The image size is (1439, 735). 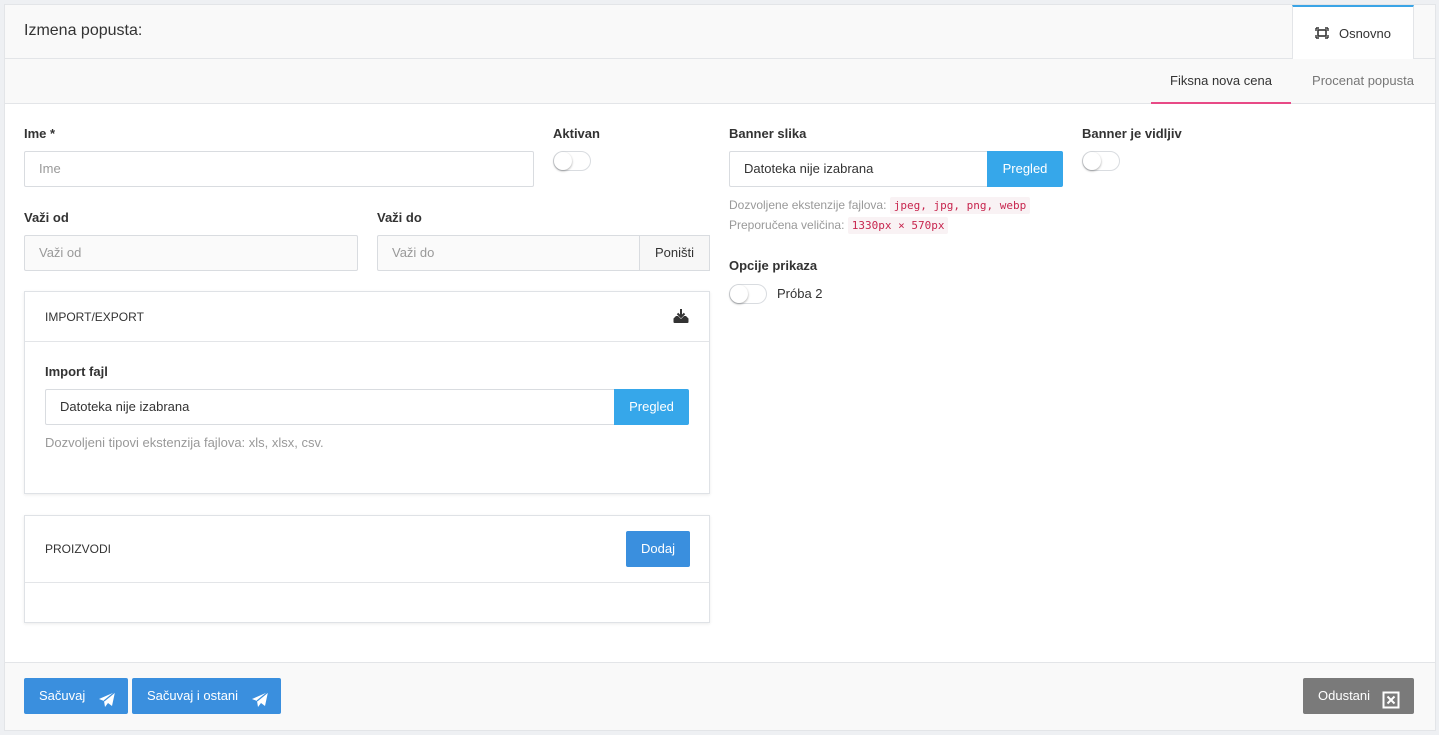 What do you see at coordinates (399, 217) in the screenshot?
I see `valid-to-label: Važi do` at bounding box center [399, 217].